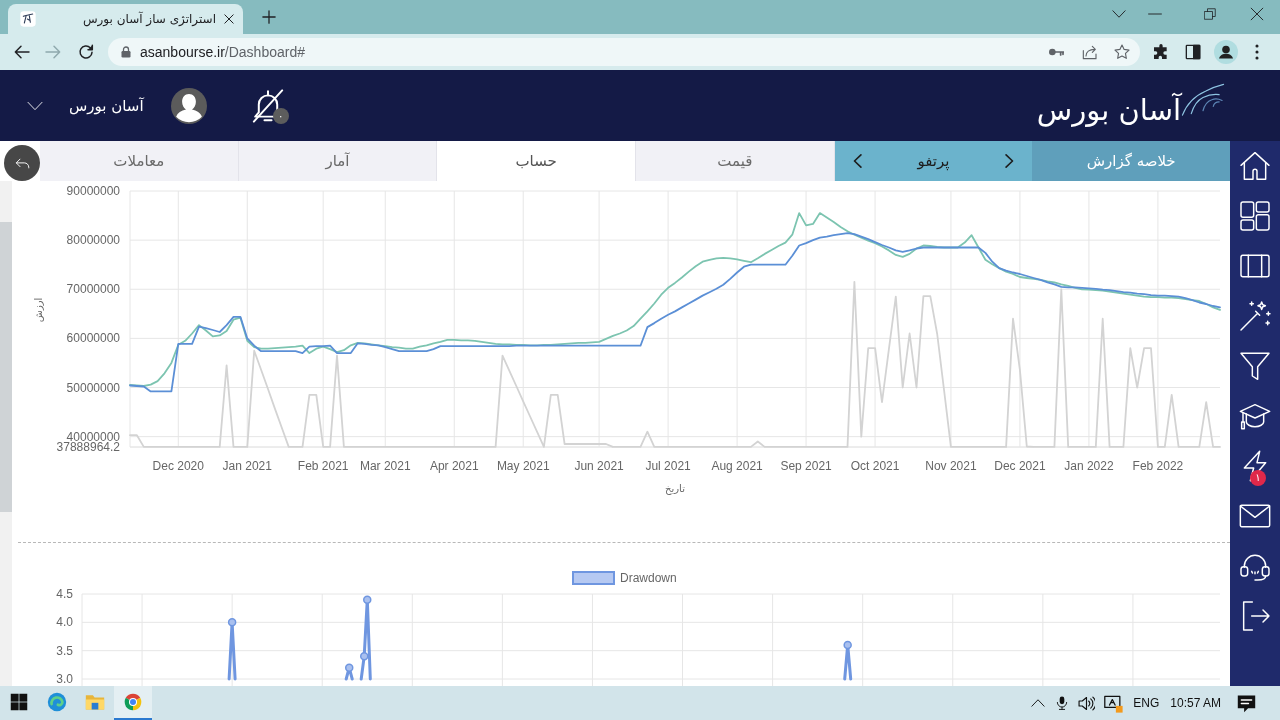  What do you see at coordinates (93, 191) in the screenshot?
I see `axis-tick-label: 90000000` at bounding box center [93, 191].